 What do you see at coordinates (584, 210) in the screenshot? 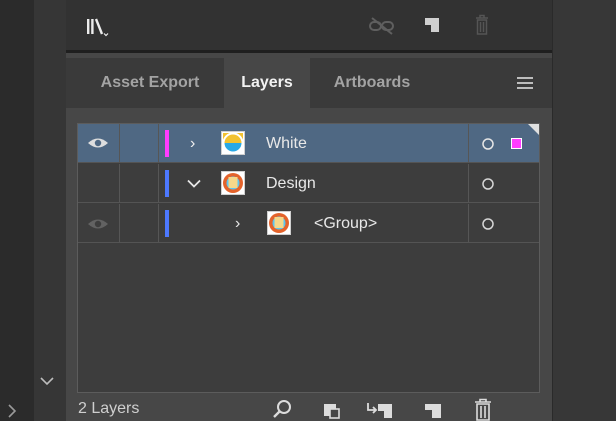
I see `right-dock` at bounding box center [584, 210].